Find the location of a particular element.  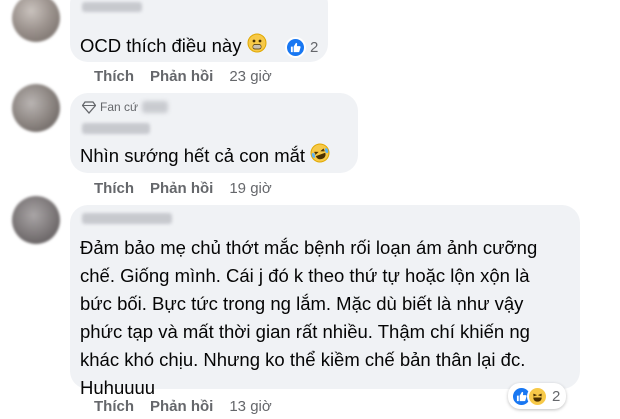

comment-text: OCD thích điều này is located at coordinates (173, 46).